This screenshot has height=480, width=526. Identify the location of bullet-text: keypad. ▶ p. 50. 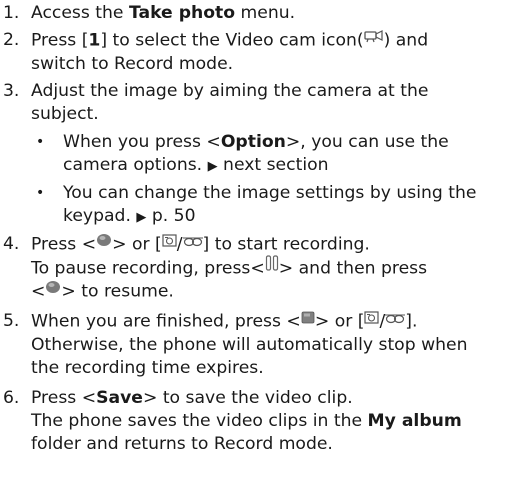
(129, 216).